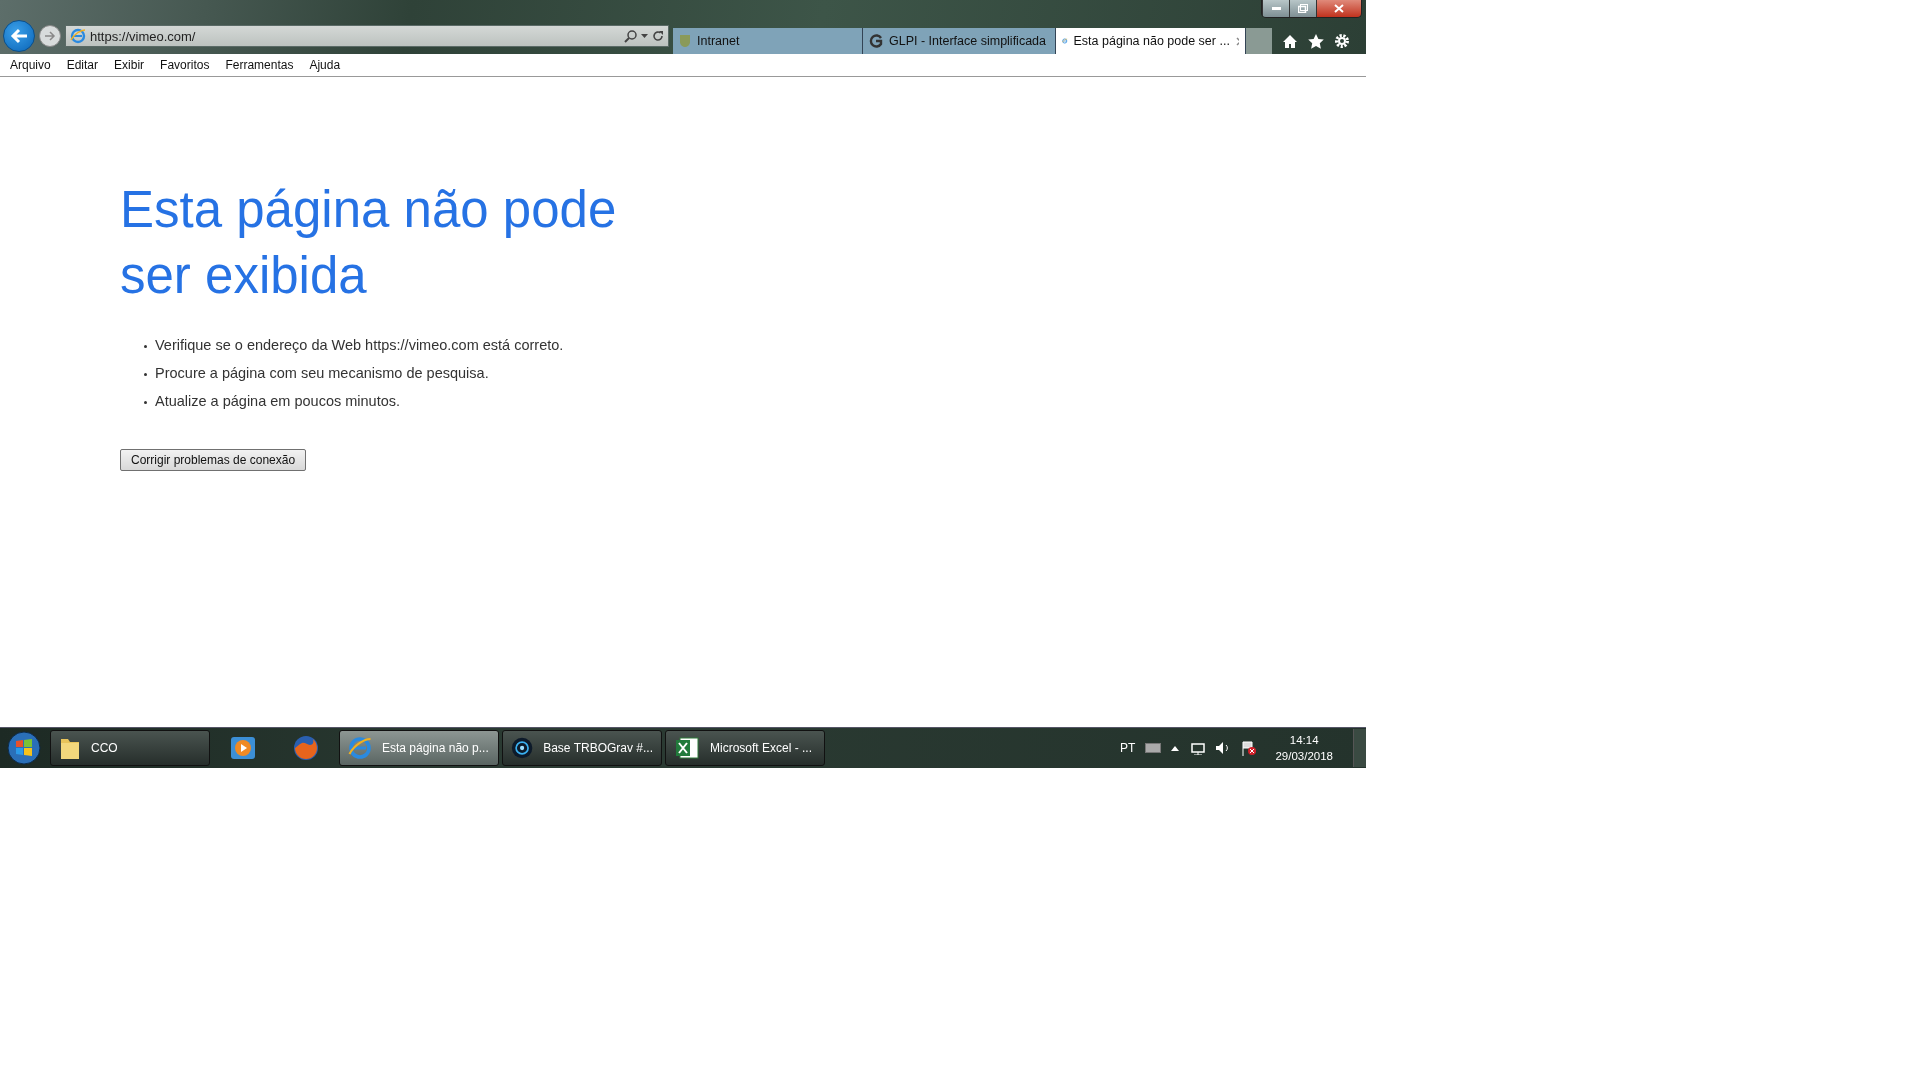 This screenshot has width=1920, height=1080. Describe the element at coordinates (369, 243) in the screenshot. I see `error-heading: Esta página não pode ser exibida` at that location.